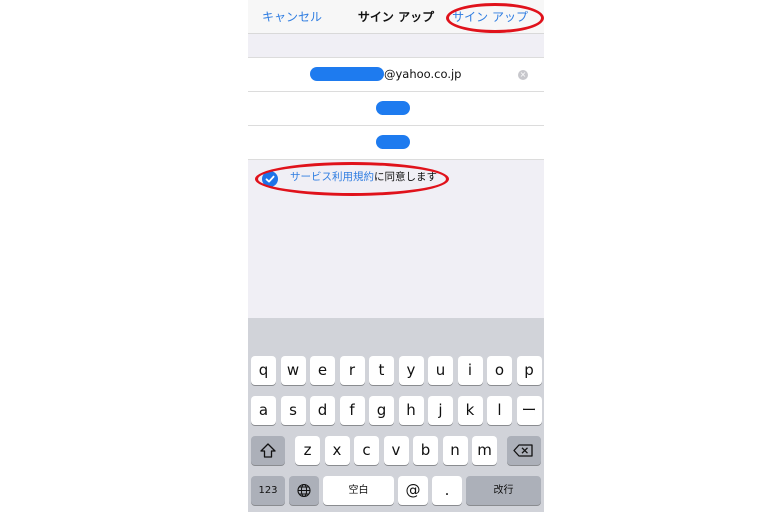 This screenshot has width=768, height=512. What do you see at coordinates (503, 490) in the screenshot?
I see `return-key: 改行` at bounding box center [503, 490].